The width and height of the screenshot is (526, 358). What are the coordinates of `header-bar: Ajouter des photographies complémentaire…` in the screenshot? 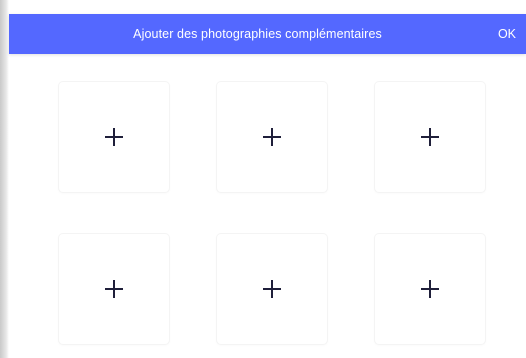 It's located at (267, 34).